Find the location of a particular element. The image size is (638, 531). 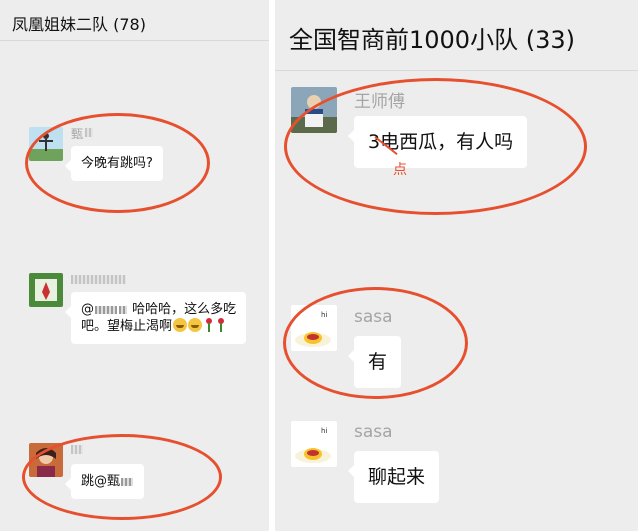

message-line: 吧。望梅止渴啊 is located at coordinates (158, 326).